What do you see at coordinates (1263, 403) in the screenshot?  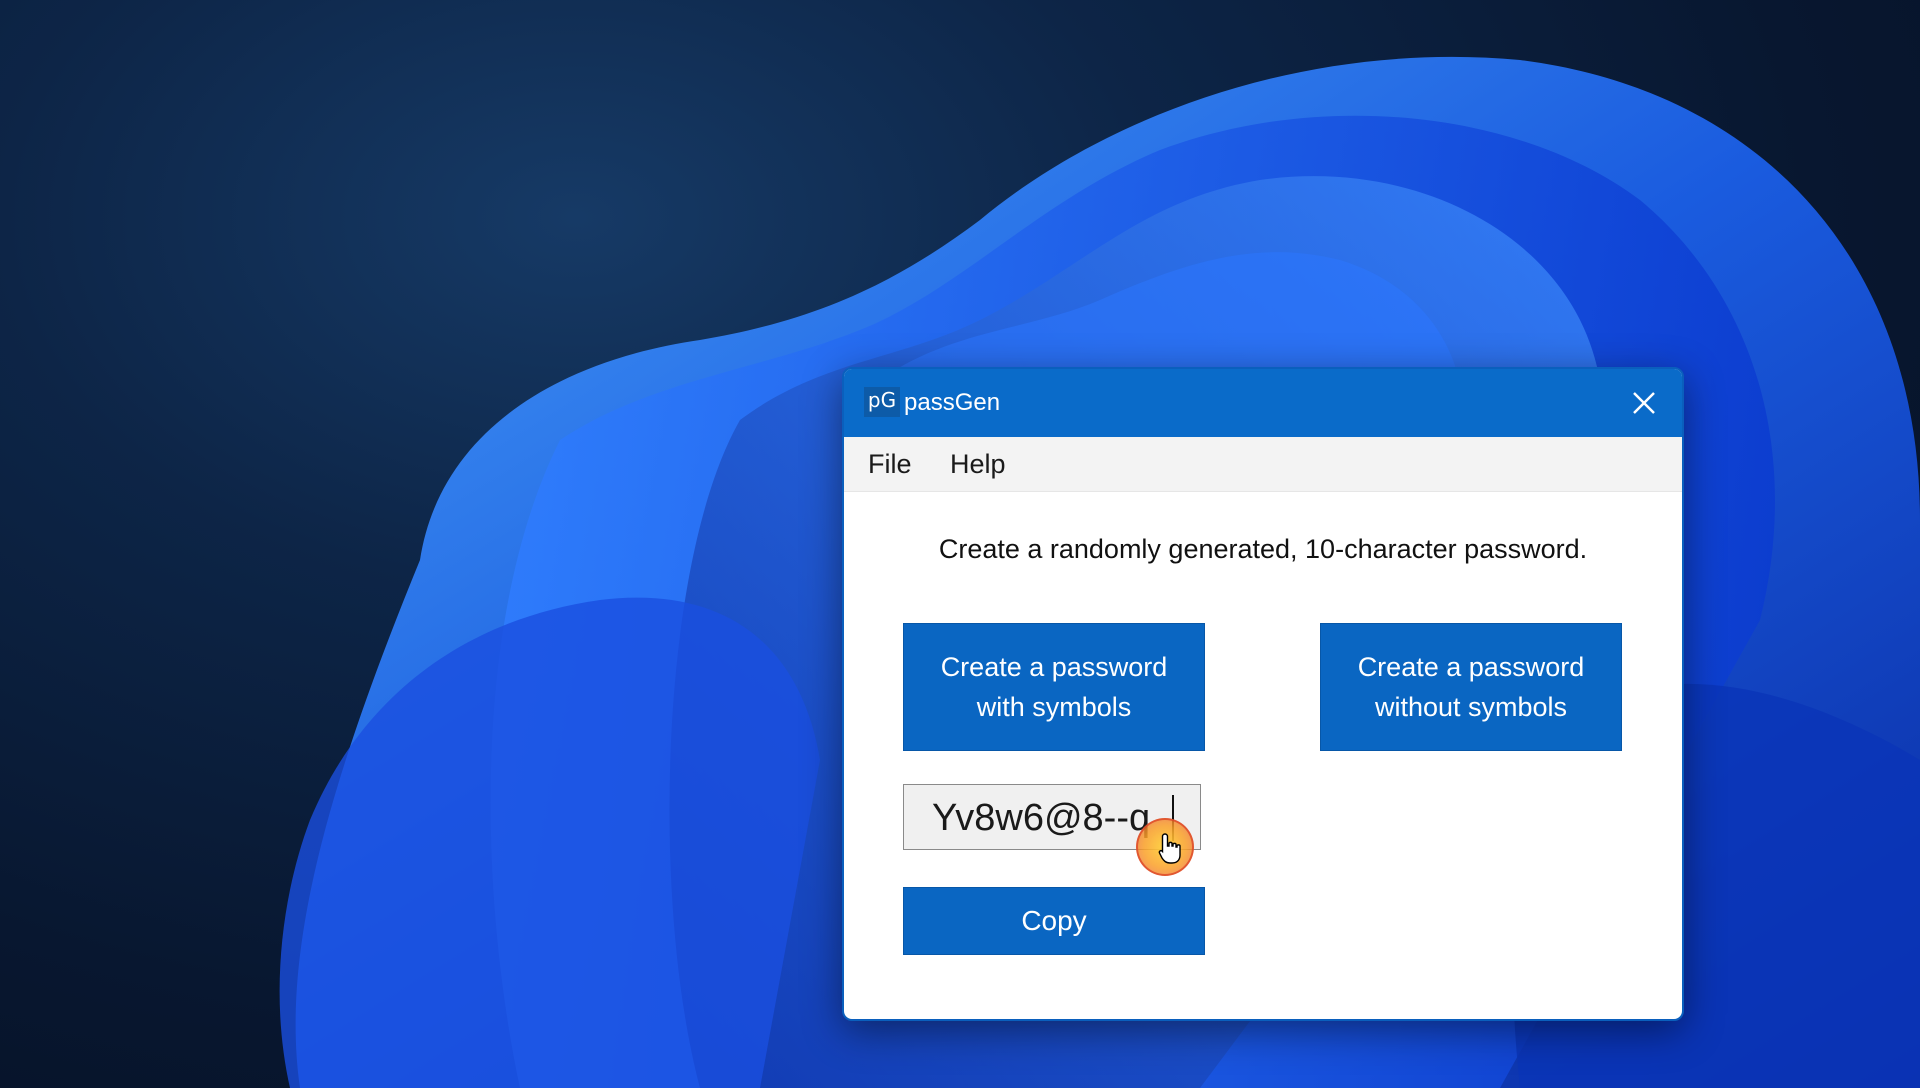 I see `title-bar: pG passGen` at bounding box center [1263, 403].